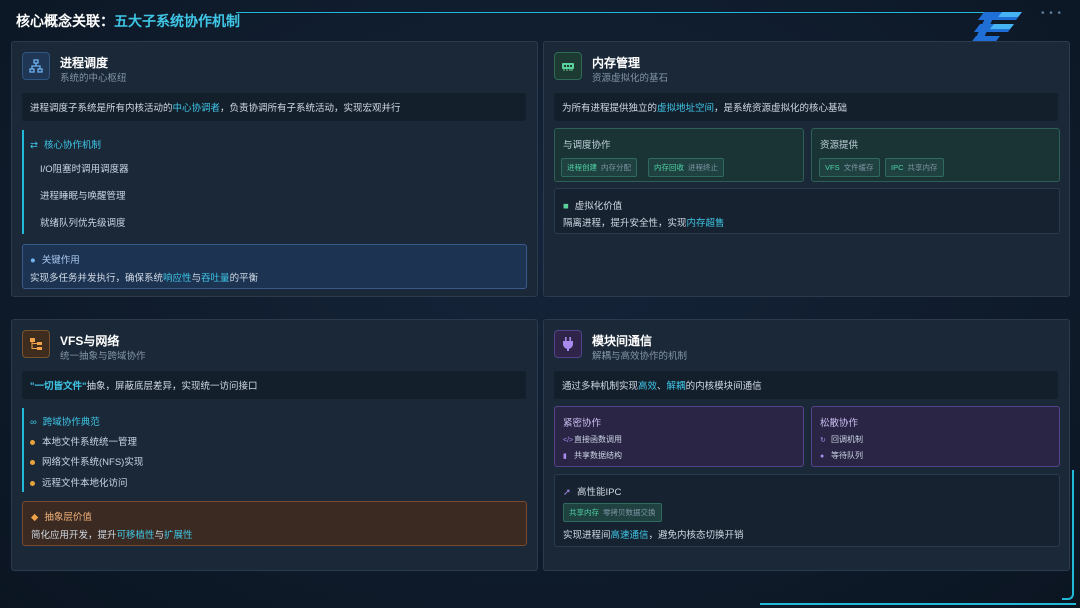 The width and height of the screenshot is (1080, 608). I want to click on mini-item-label: 共享数据结构, so click(598, 455).